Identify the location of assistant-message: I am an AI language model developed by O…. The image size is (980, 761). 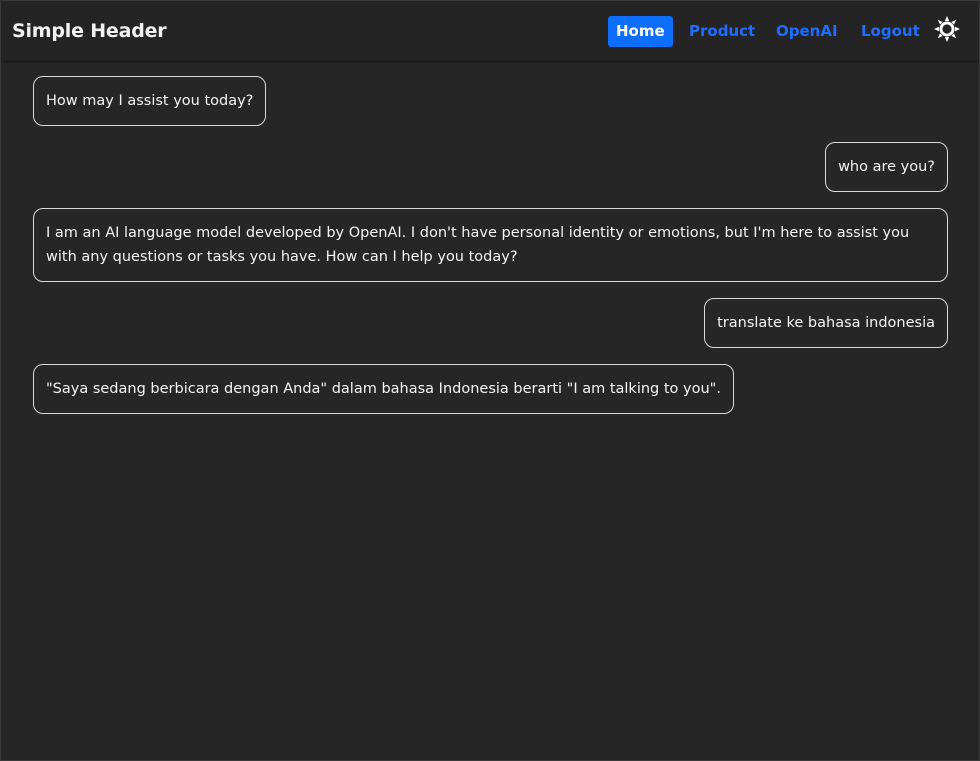
(490, 245).